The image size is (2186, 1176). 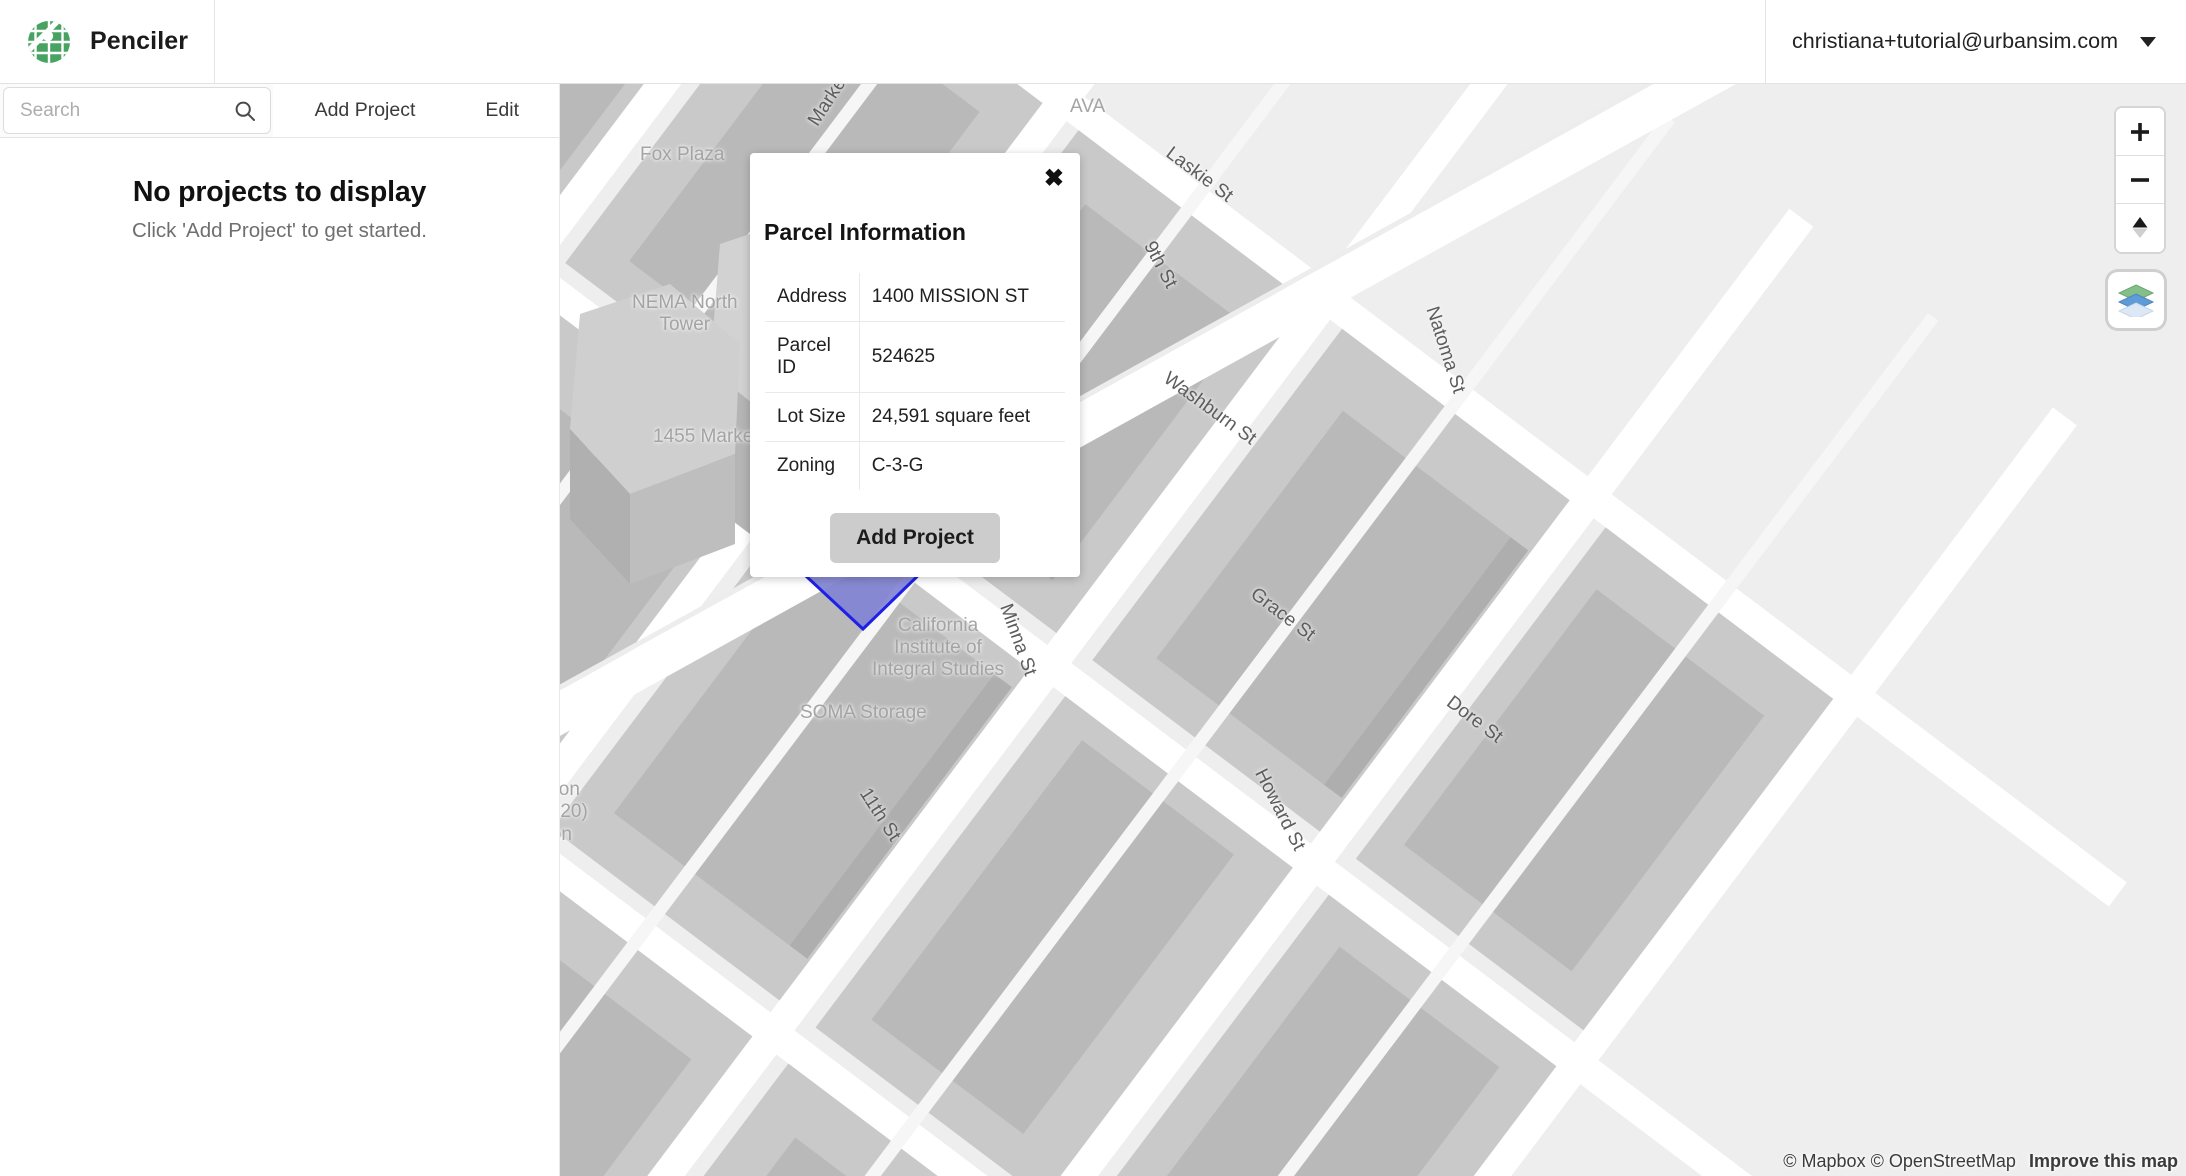 I want to click on zoom-in-button, so click(x=2140, y=132).